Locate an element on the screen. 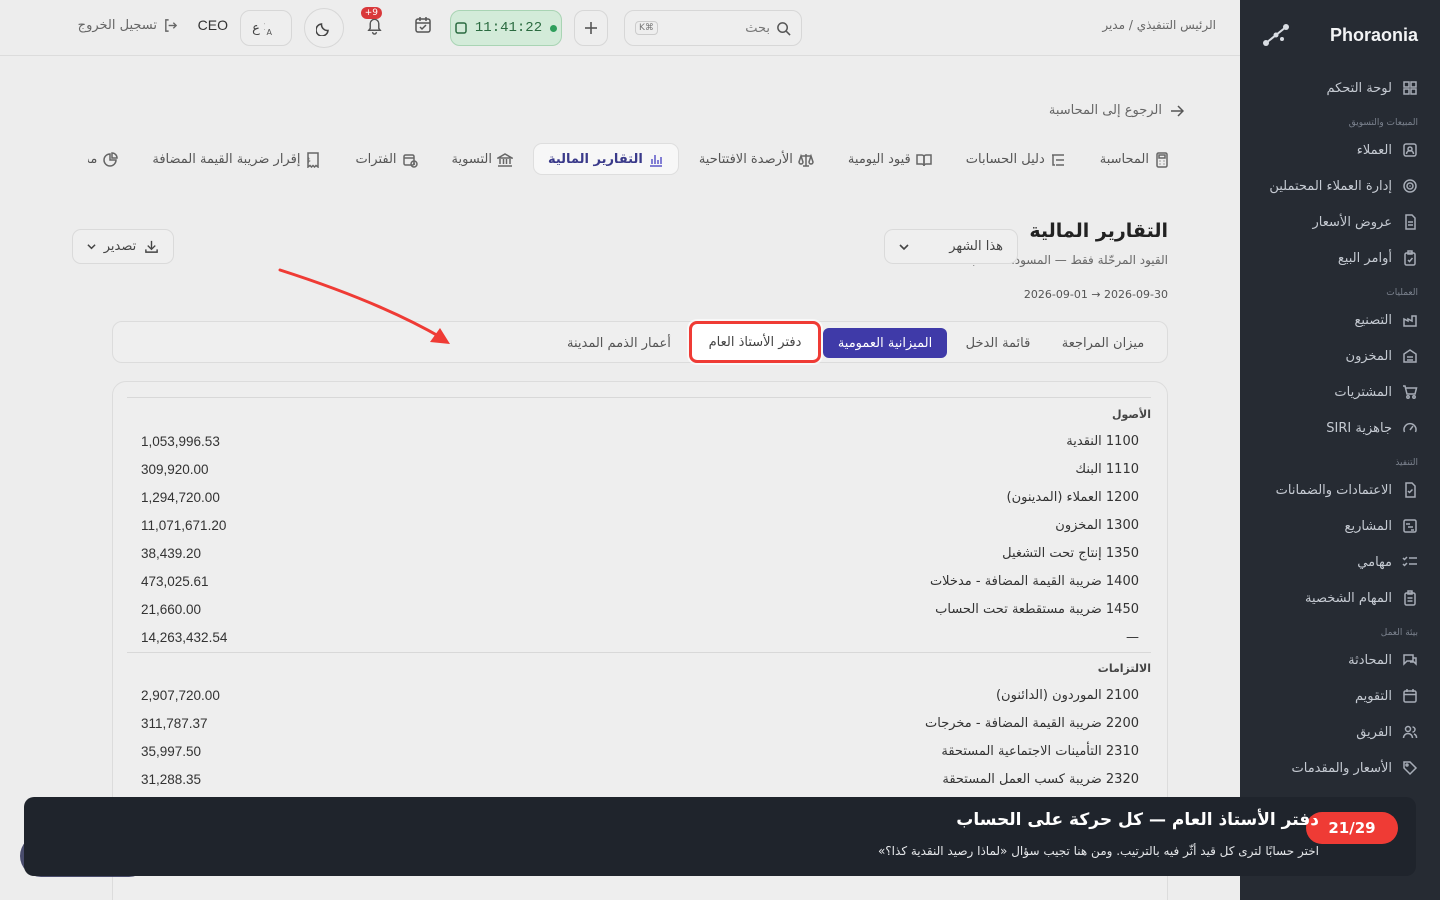 This screenshot has height=900, width=1440. module-tab-label: مد is located at coordinates (93, 159).